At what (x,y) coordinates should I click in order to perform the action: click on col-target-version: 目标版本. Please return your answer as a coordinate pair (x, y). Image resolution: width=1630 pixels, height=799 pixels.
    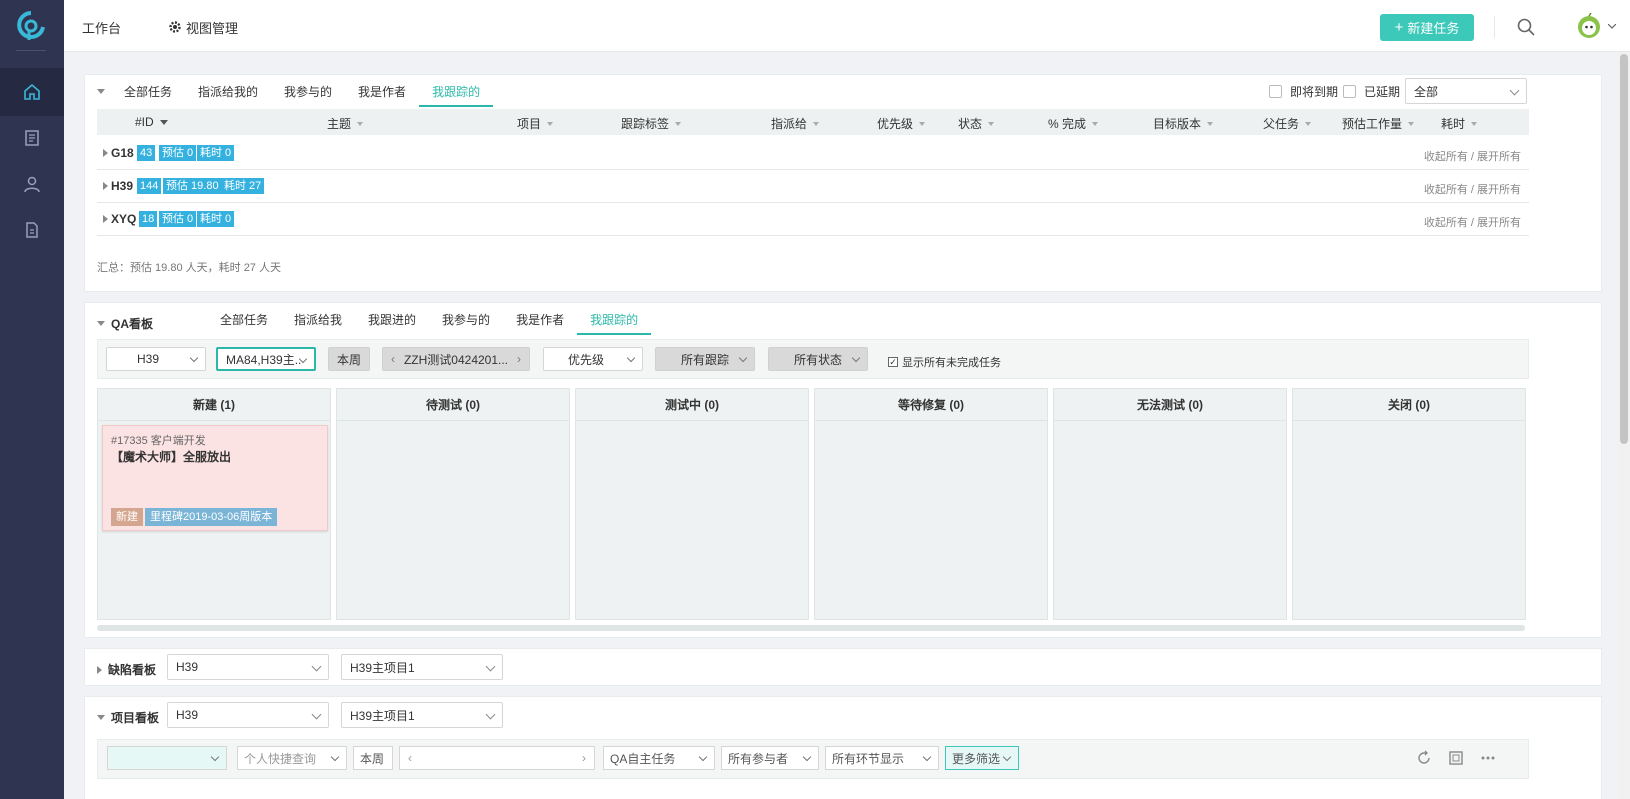
    Looking at the image, I should click on (1183, 123).